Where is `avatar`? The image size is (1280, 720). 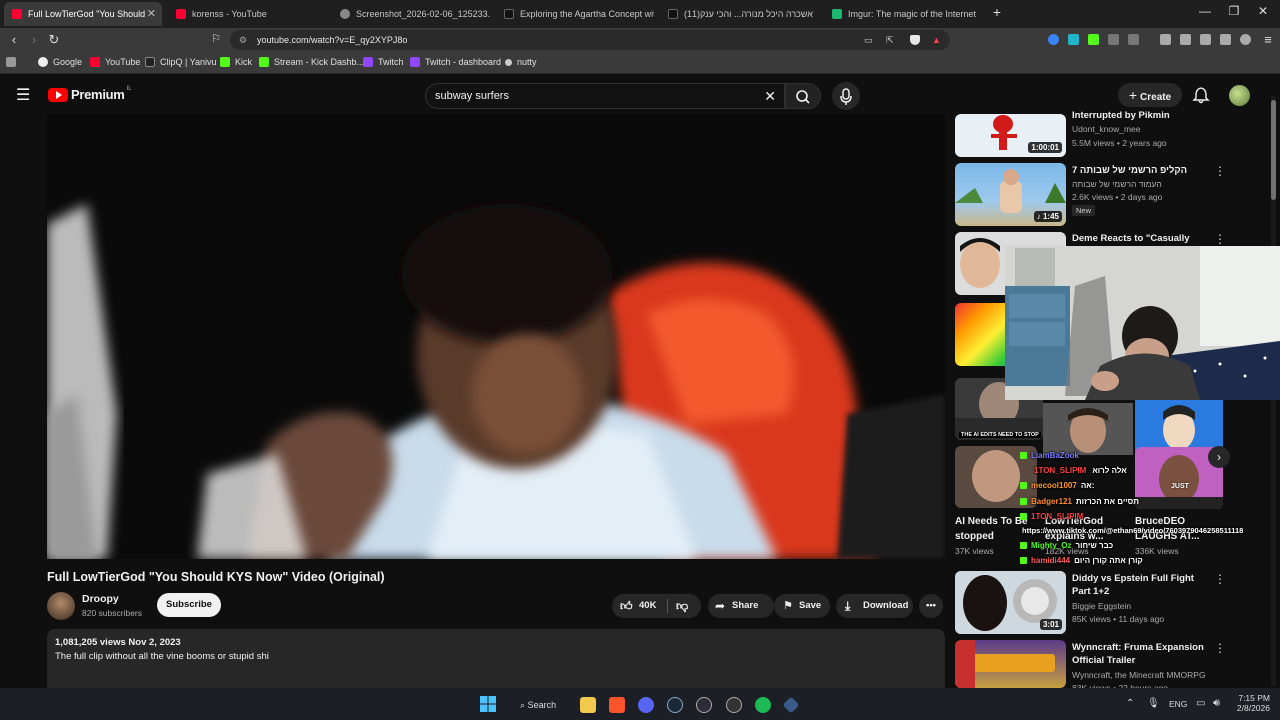 avatar is located at coordinates (1239, 95).